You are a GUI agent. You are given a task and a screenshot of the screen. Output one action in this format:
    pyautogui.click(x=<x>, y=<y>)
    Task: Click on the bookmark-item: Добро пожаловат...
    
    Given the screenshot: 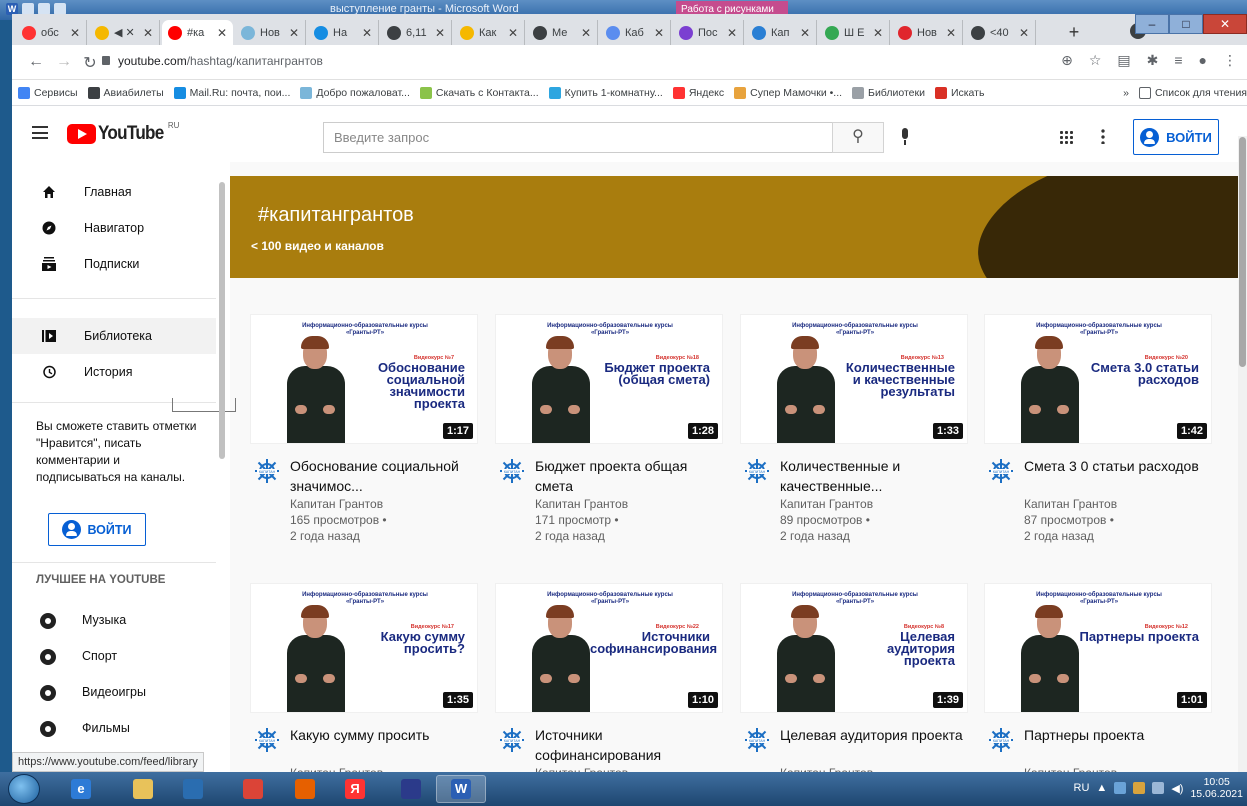 What is the action you would take?
    pyautogui.click(x=355, y=92)
    